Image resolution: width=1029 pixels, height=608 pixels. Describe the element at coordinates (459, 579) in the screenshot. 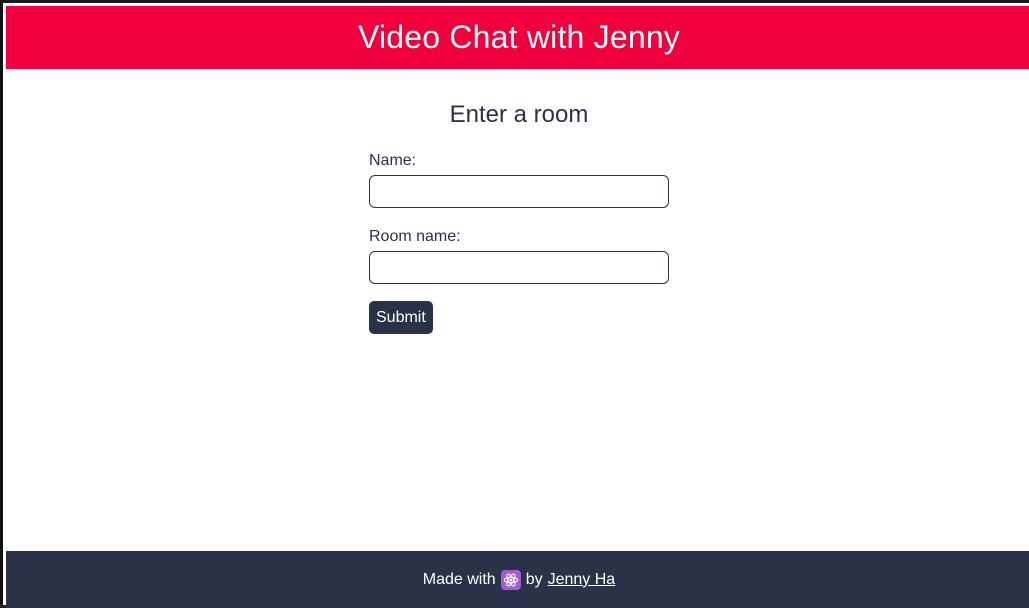

I see `footer-made-with: Made with` at that location.